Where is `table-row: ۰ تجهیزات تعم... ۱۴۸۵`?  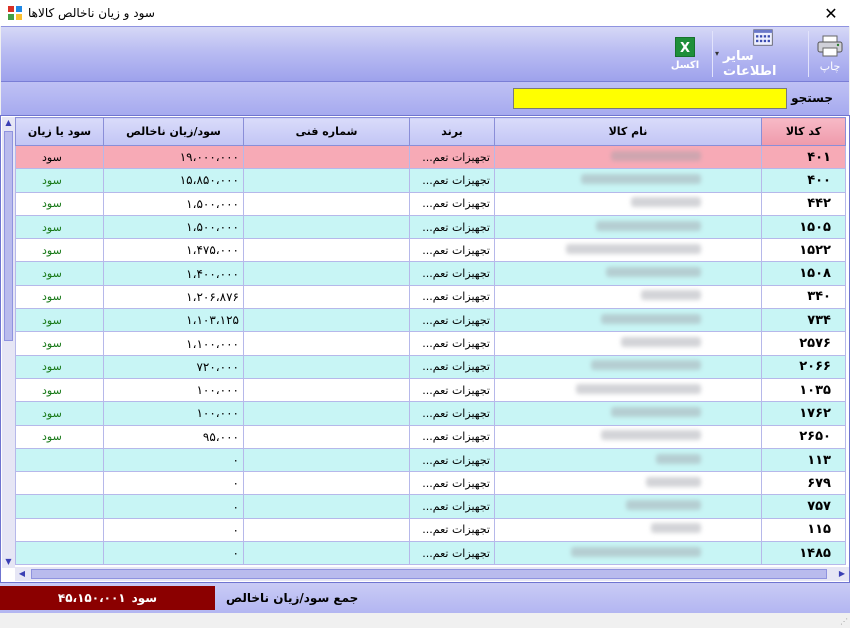
table-row: ۰ تجهیزات تعم... ۱۴۸۵ is located at coordinates (430, 553).